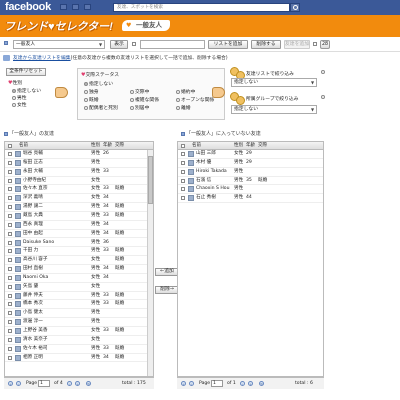  Describe the element at coordinates (201, 7) in the screenshot. I see `search-input: 友達、スポットを検索` at that location.